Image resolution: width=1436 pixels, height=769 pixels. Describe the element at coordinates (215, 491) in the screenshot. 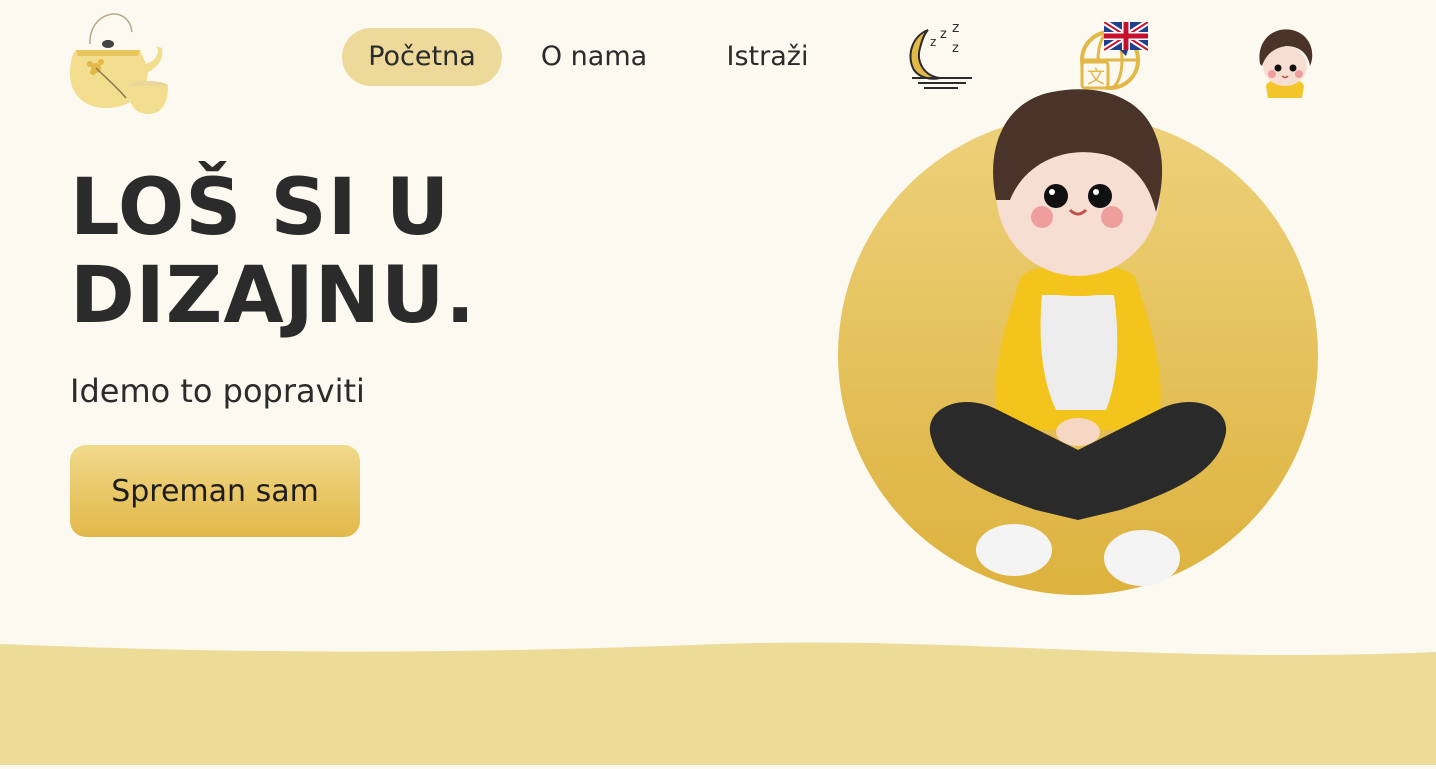

I see `ready-button: Spreman sam` at that location.